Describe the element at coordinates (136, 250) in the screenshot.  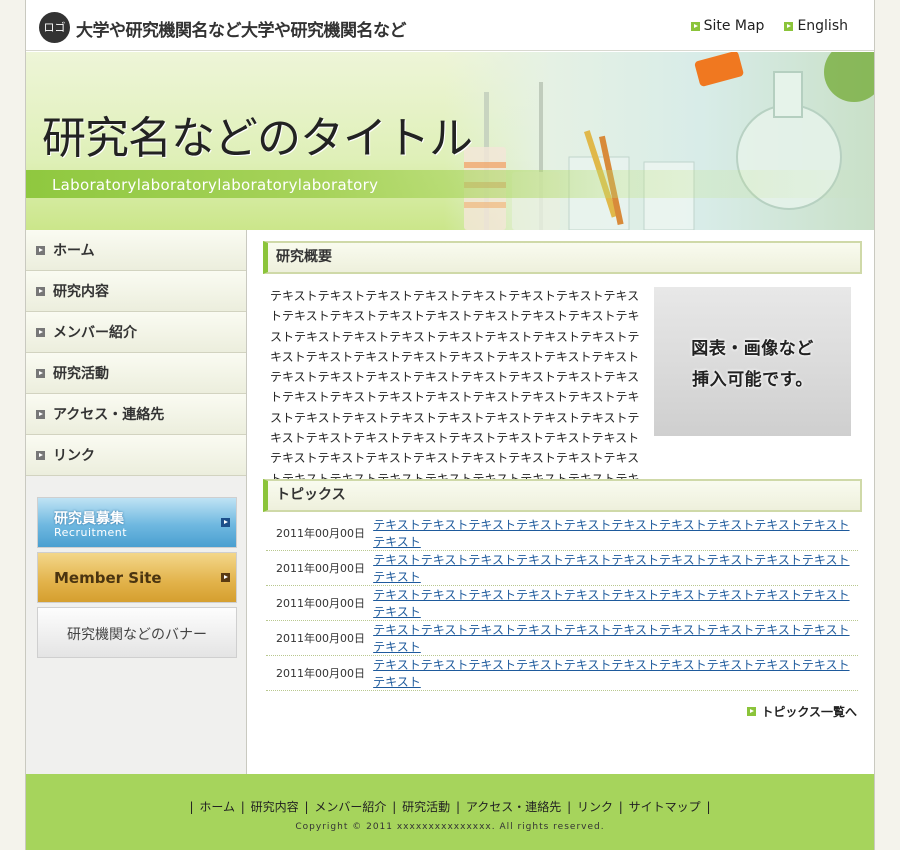
I see `sidebar-item-home: ホーム` at that location.